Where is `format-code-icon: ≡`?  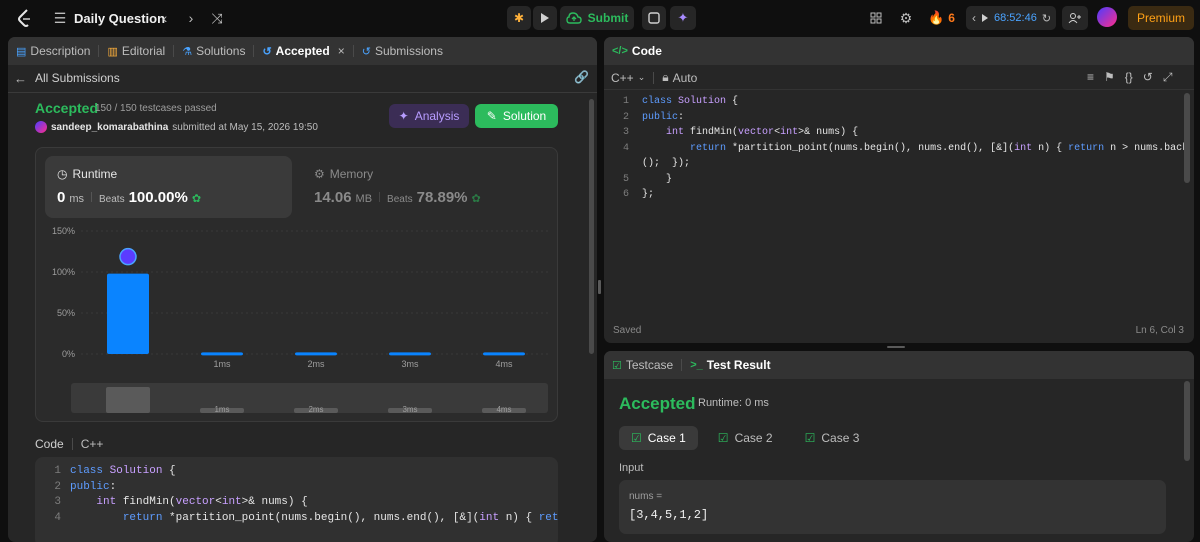
format-code-icon: ≡ is located at coordinates (1090, 77).